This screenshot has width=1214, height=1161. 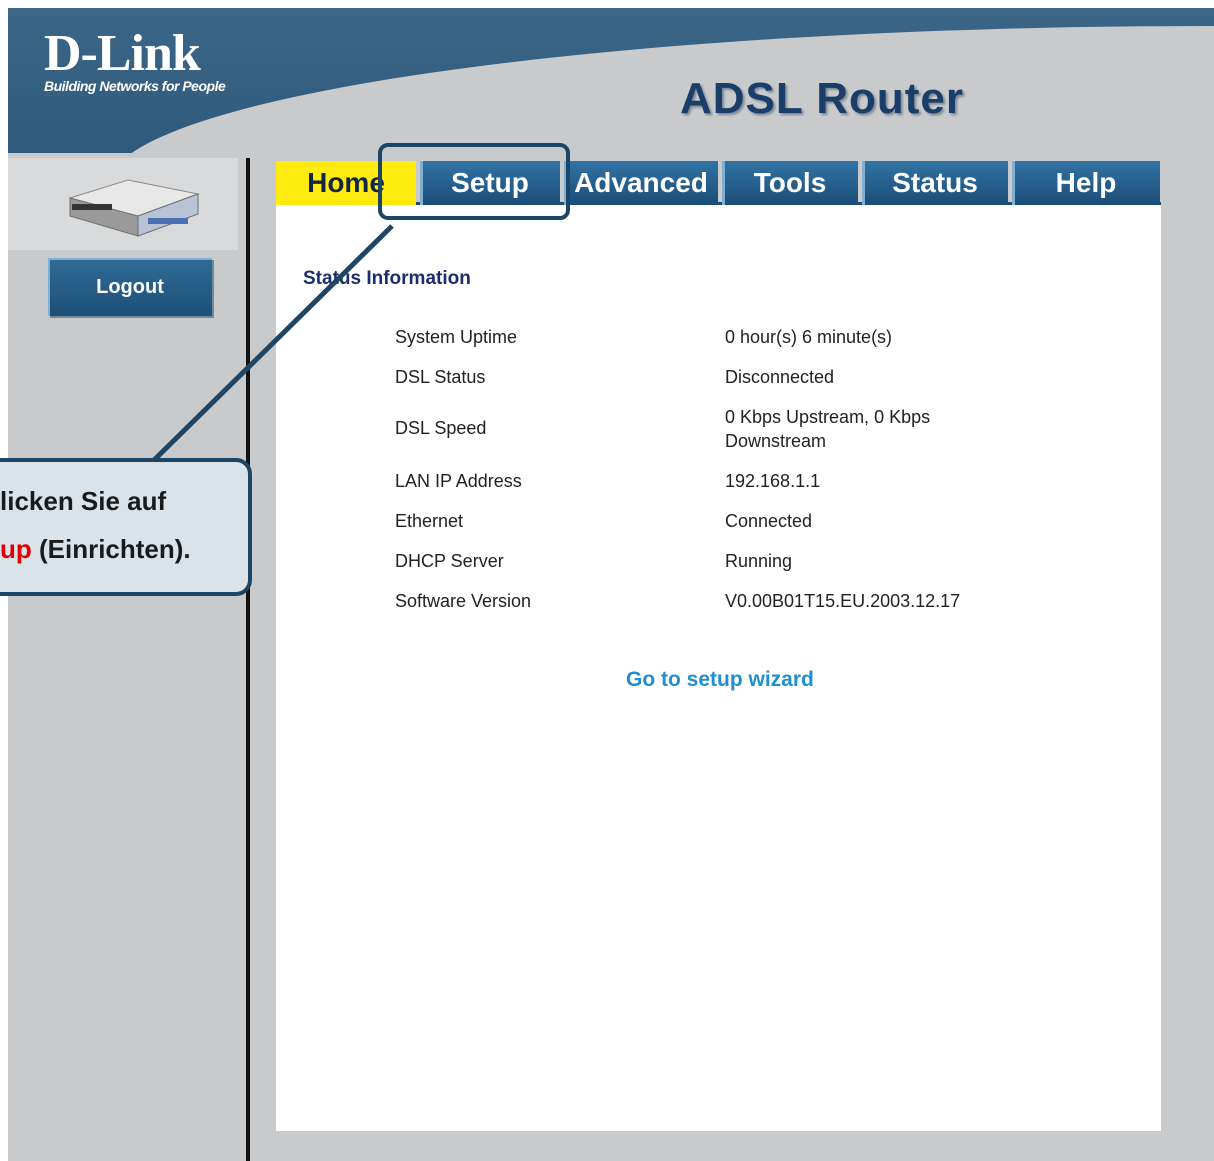 What do you see at coordinates (248, 659) in the screenshot?
I see `sidebar-divider` at bounding box center [248, 659].